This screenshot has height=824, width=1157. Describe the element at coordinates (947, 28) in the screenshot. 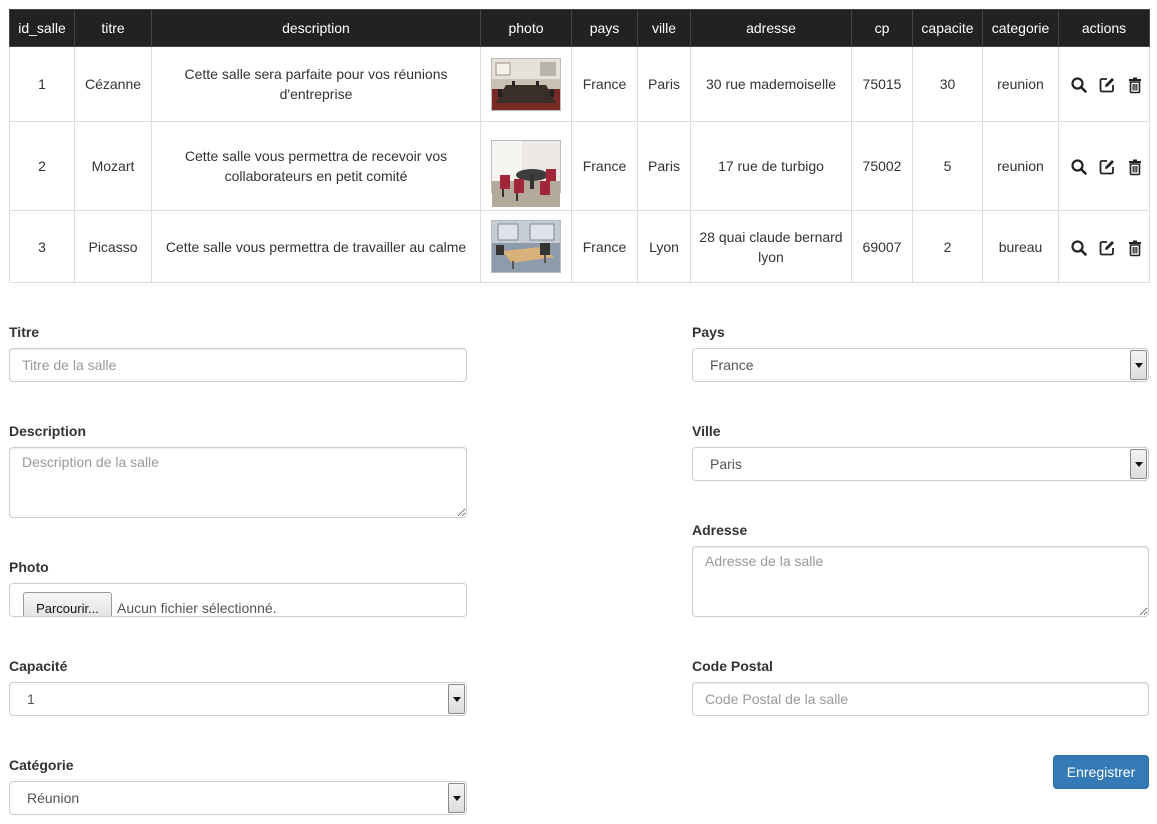

I see `col-header-capacite: capacite` at that location.